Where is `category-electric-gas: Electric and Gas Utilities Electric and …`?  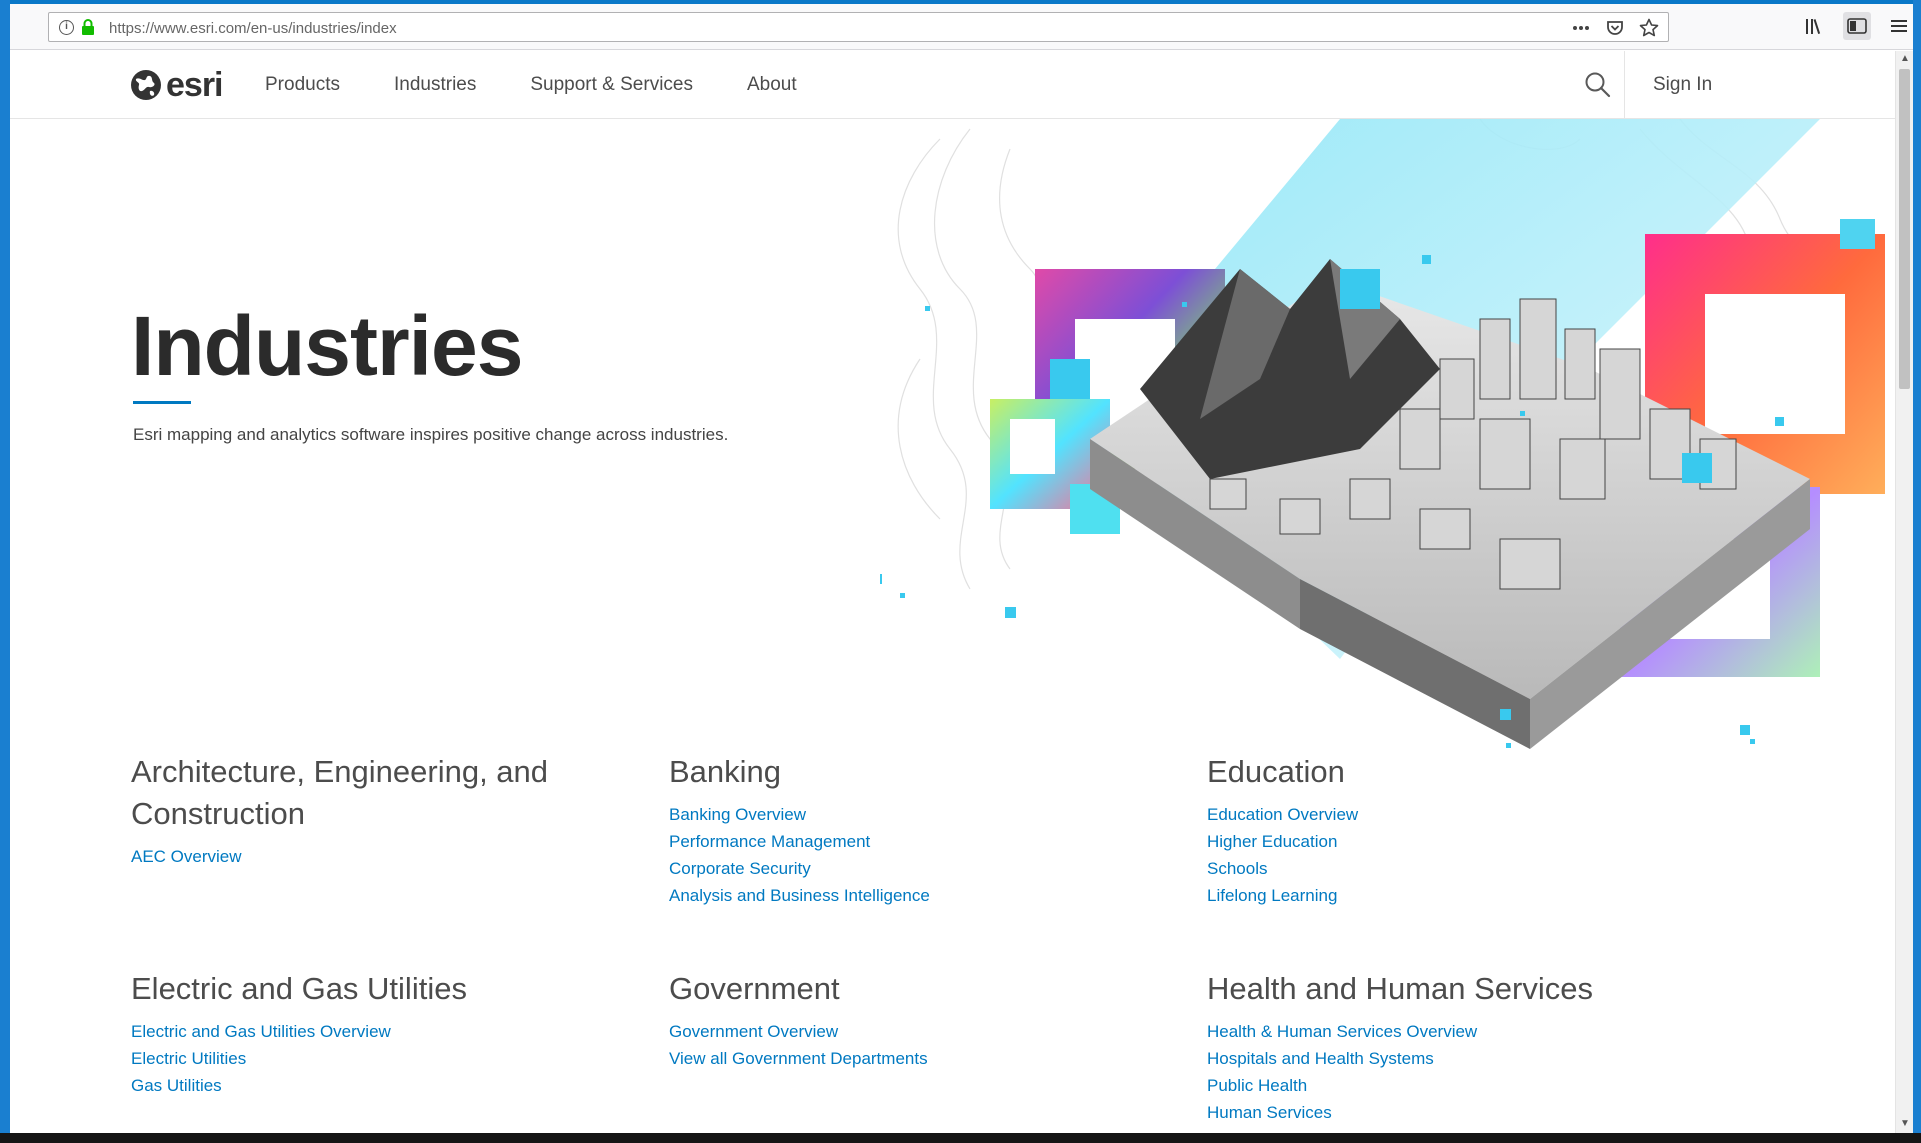 category-electric-gas: Electric and Gas Utilities Electric and … is located at coordinates (381, 1033).